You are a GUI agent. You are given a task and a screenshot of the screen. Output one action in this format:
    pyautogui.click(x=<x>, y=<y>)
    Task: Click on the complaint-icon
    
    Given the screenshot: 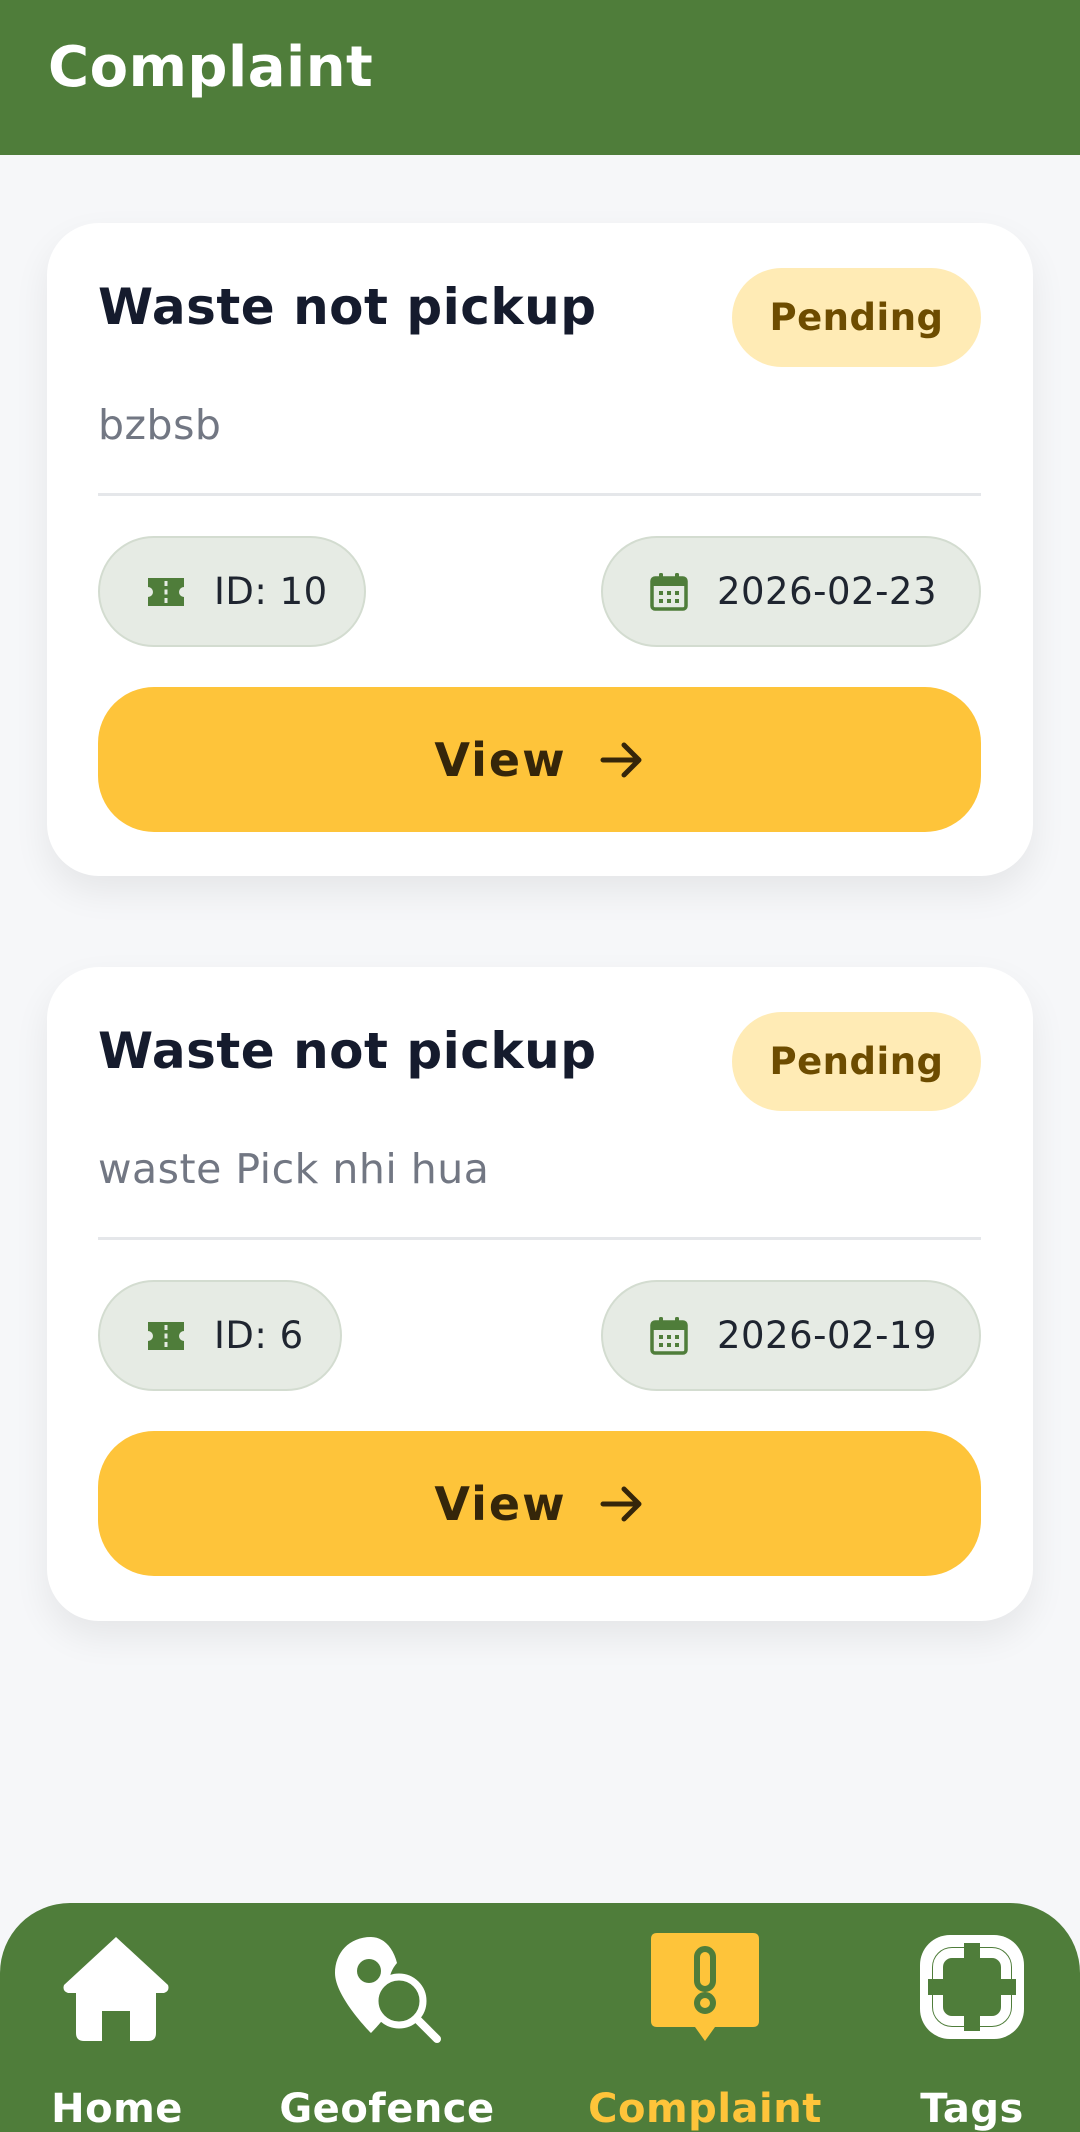 What is the action you would take?
    pyautogui.click(x=705, y=1987)
    